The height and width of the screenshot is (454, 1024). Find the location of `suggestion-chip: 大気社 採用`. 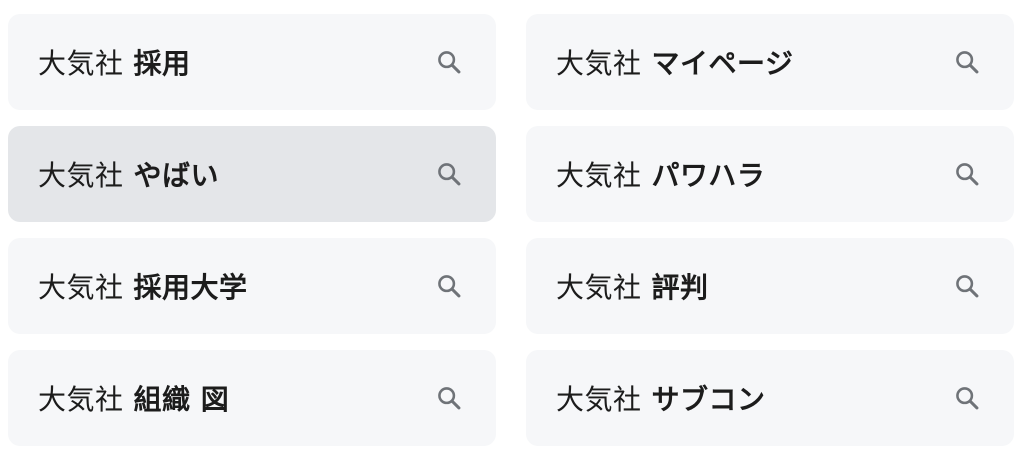

suggestion-chip: 大気社 採用 is located at coordinates (252, 62).